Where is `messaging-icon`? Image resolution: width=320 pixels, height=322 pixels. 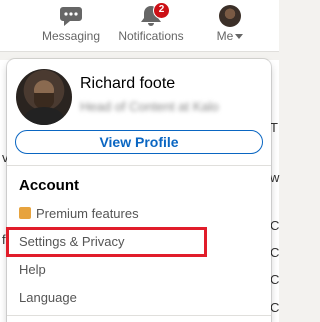
messaging-icon is located at coordinates (71, 16).